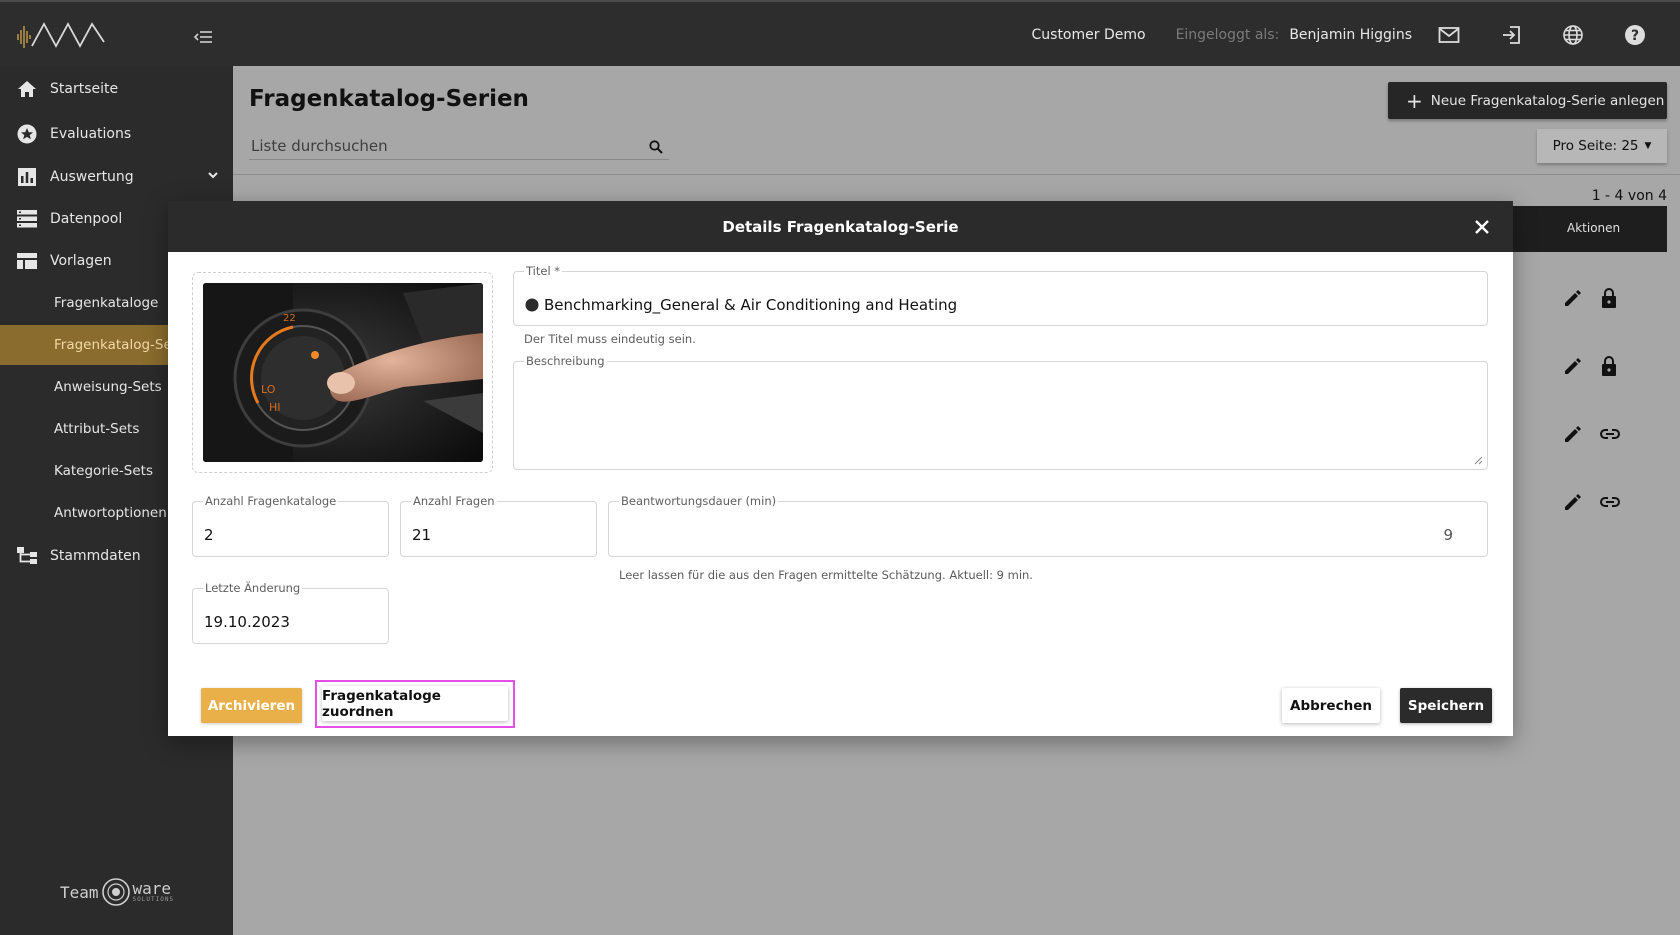  I want to click on footer-logo-left: Team, so click(79, 892).